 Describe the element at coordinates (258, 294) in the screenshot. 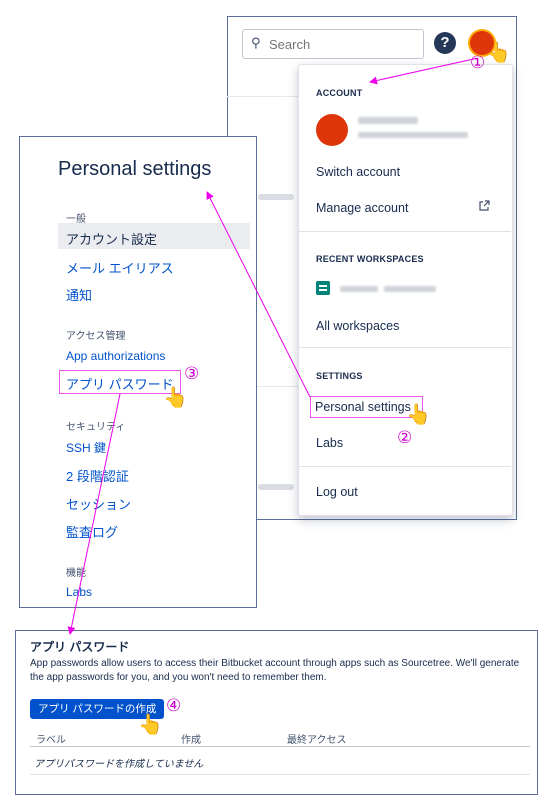

I see `arrow-step2` at that location.